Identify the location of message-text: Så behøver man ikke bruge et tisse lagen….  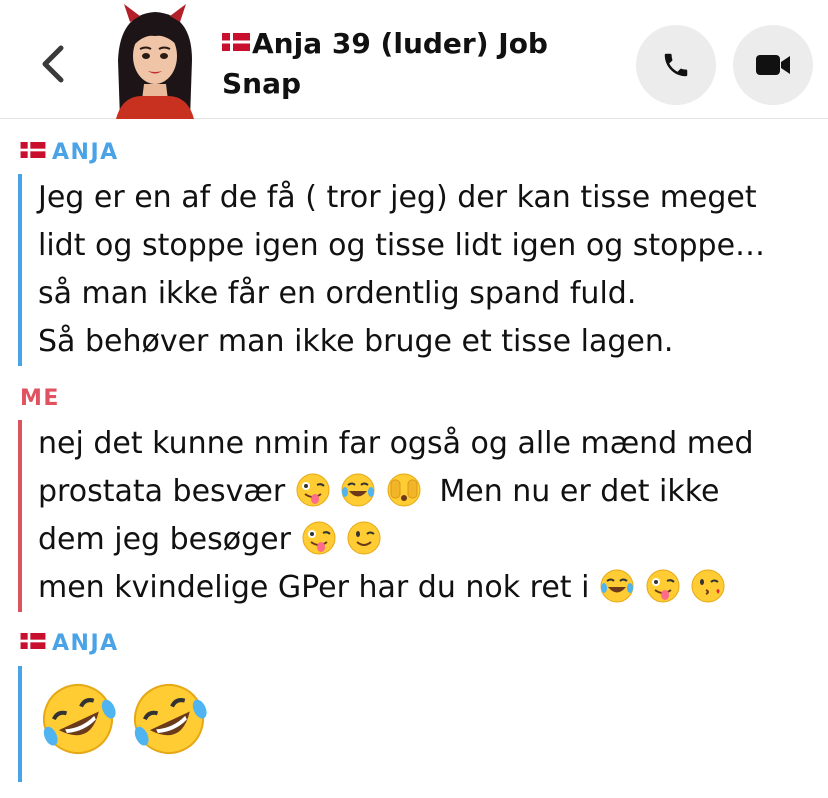
(356, 341).